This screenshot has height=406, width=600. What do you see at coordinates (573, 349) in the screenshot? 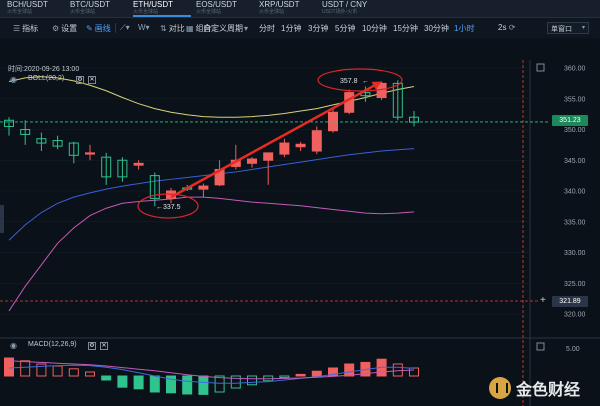
I see `macd-tick-label: 5.00` at bounding box center [573, 349].